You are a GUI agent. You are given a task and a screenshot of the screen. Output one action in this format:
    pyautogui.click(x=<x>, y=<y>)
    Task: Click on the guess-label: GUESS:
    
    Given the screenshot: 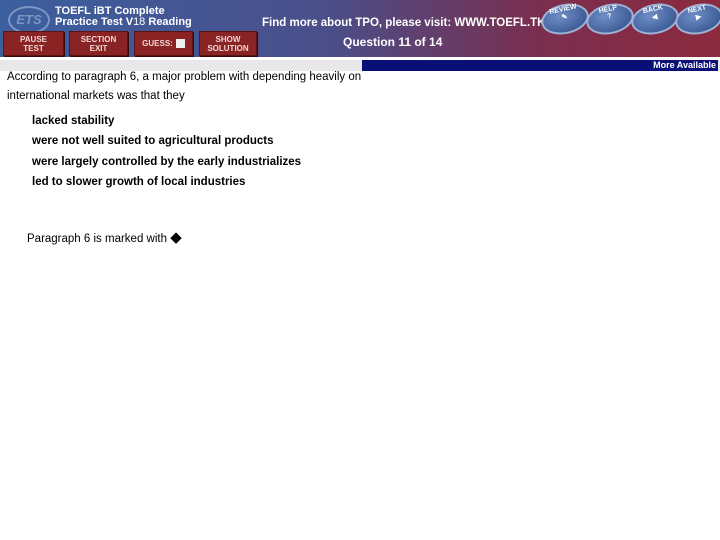 What is the action you would take?
    pyautogui.click(x=157, y=43)
    